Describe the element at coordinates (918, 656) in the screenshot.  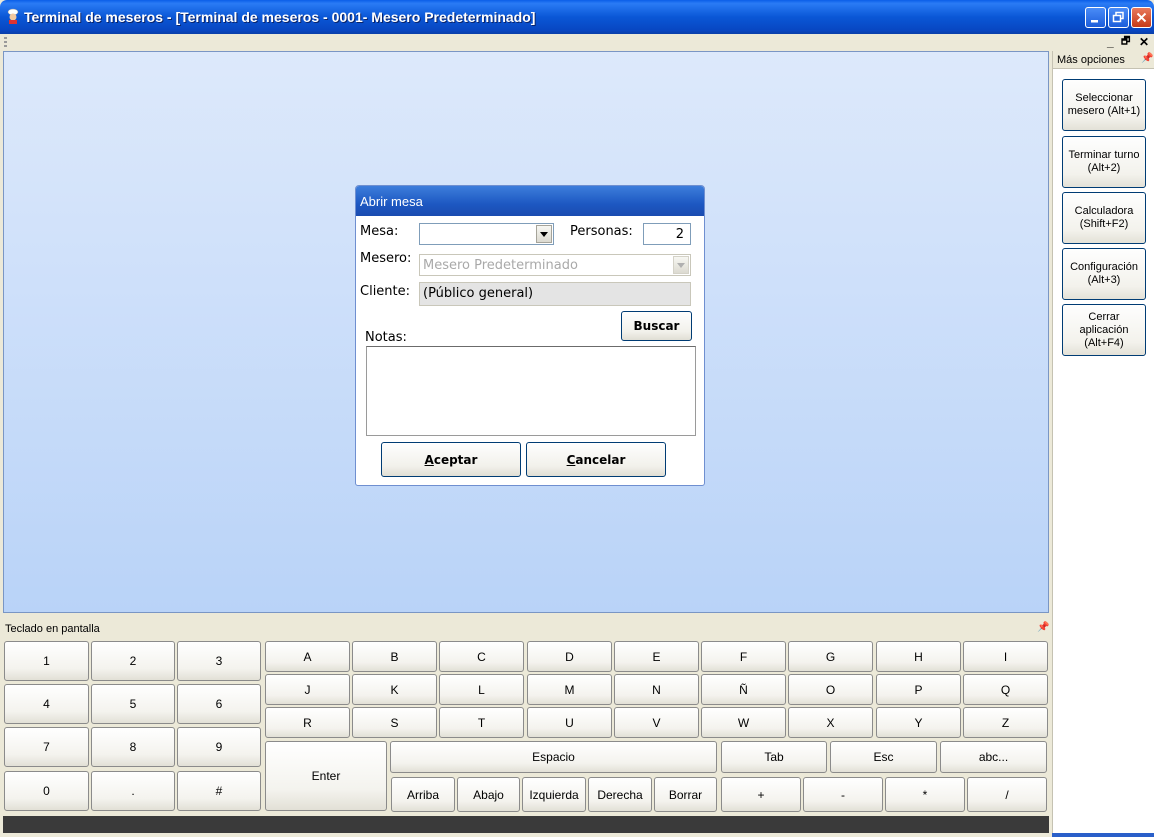
I see `key-h: H` at that location.